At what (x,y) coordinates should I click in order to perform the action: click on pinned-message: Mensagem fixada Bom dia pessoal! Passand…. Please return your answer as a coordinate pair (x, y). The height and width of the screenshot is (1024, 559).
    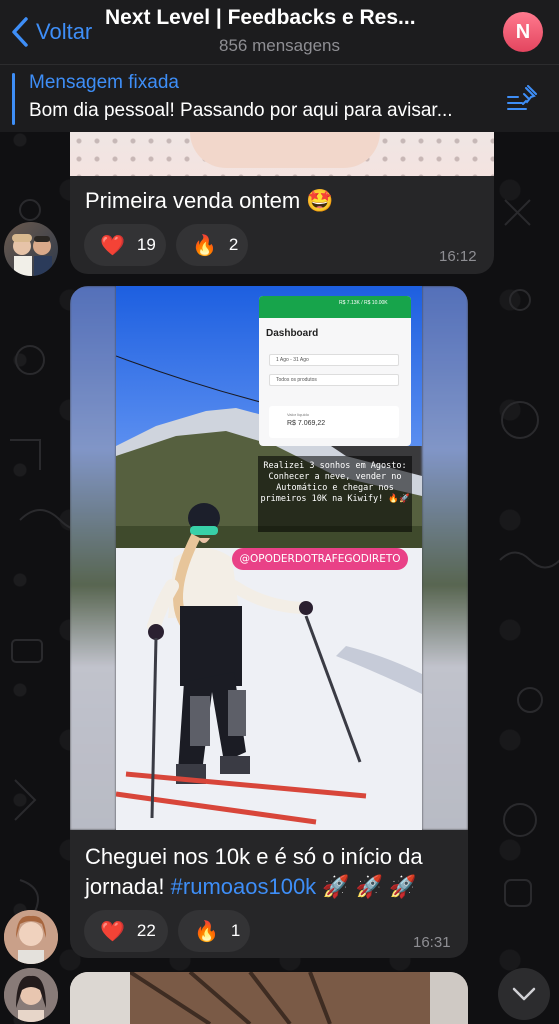
    Looking at the image, I should click on (279, 98).